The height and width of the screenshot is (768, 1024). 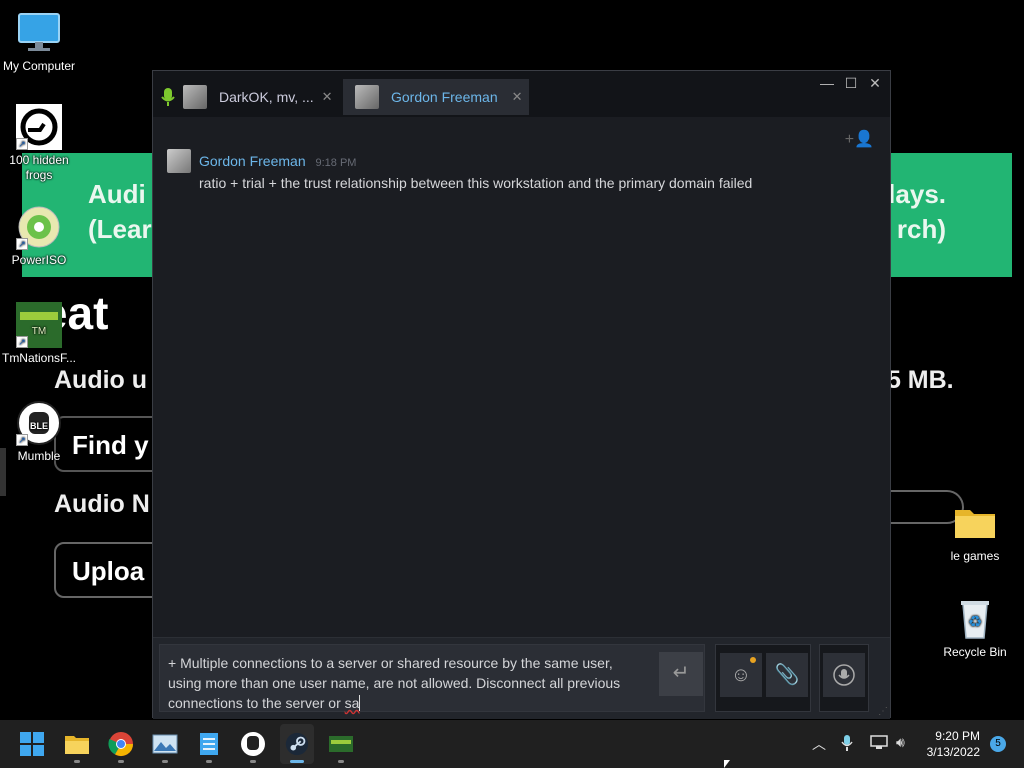 I want to click on steam-icon, so click(x=297, y=744).